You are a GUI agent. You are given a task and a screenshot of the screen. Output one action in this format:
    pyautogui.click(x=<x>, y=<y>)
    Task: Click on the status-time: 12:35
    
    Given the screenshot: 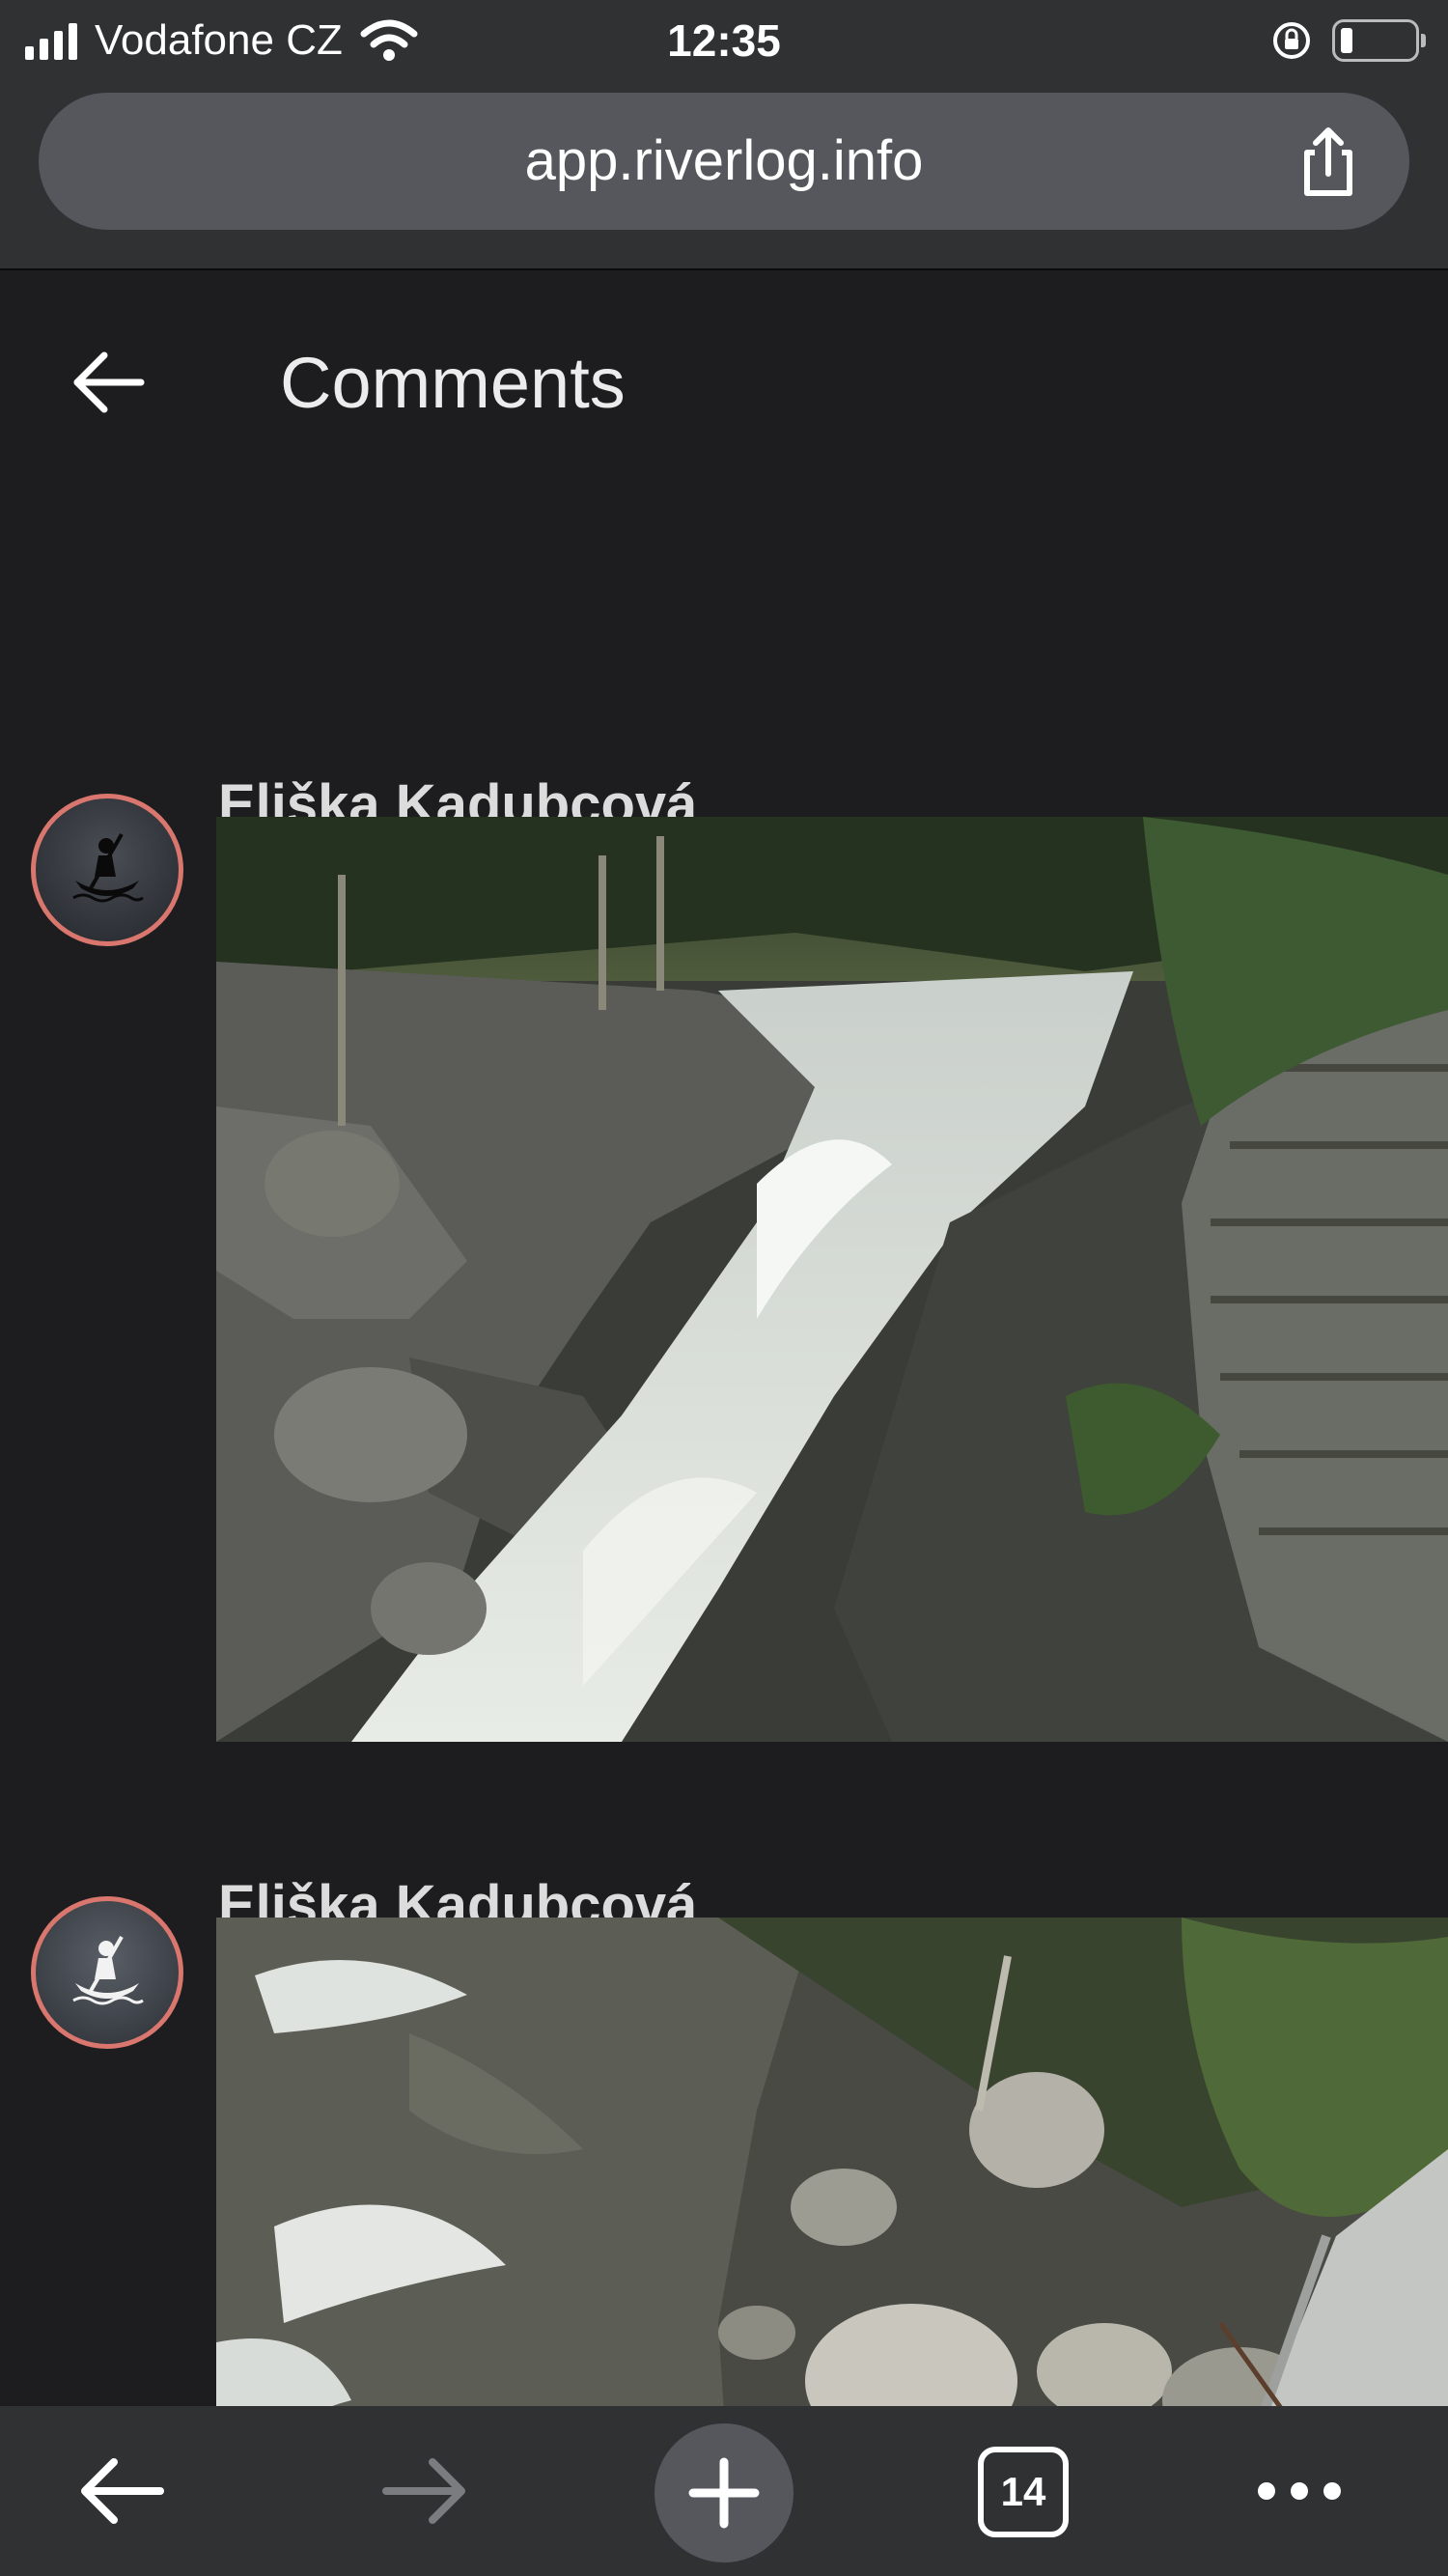 What is the action you would take?
    pyautogui.click(x=724, y=41)
    